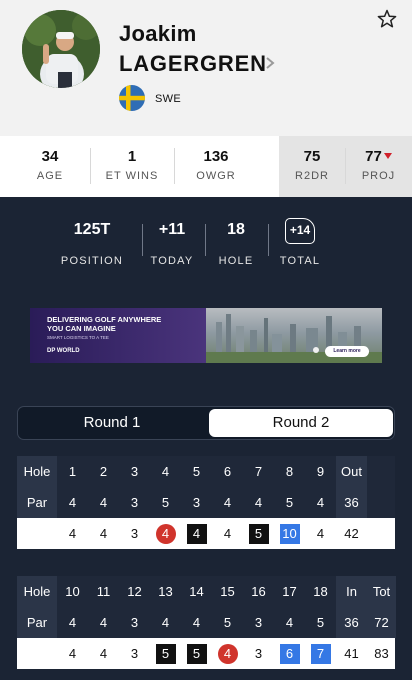 The image size is (412, 680). Describe the element at coordinates (236, 261) in the screenshot. I see `summary-label: HOLE` at that location.